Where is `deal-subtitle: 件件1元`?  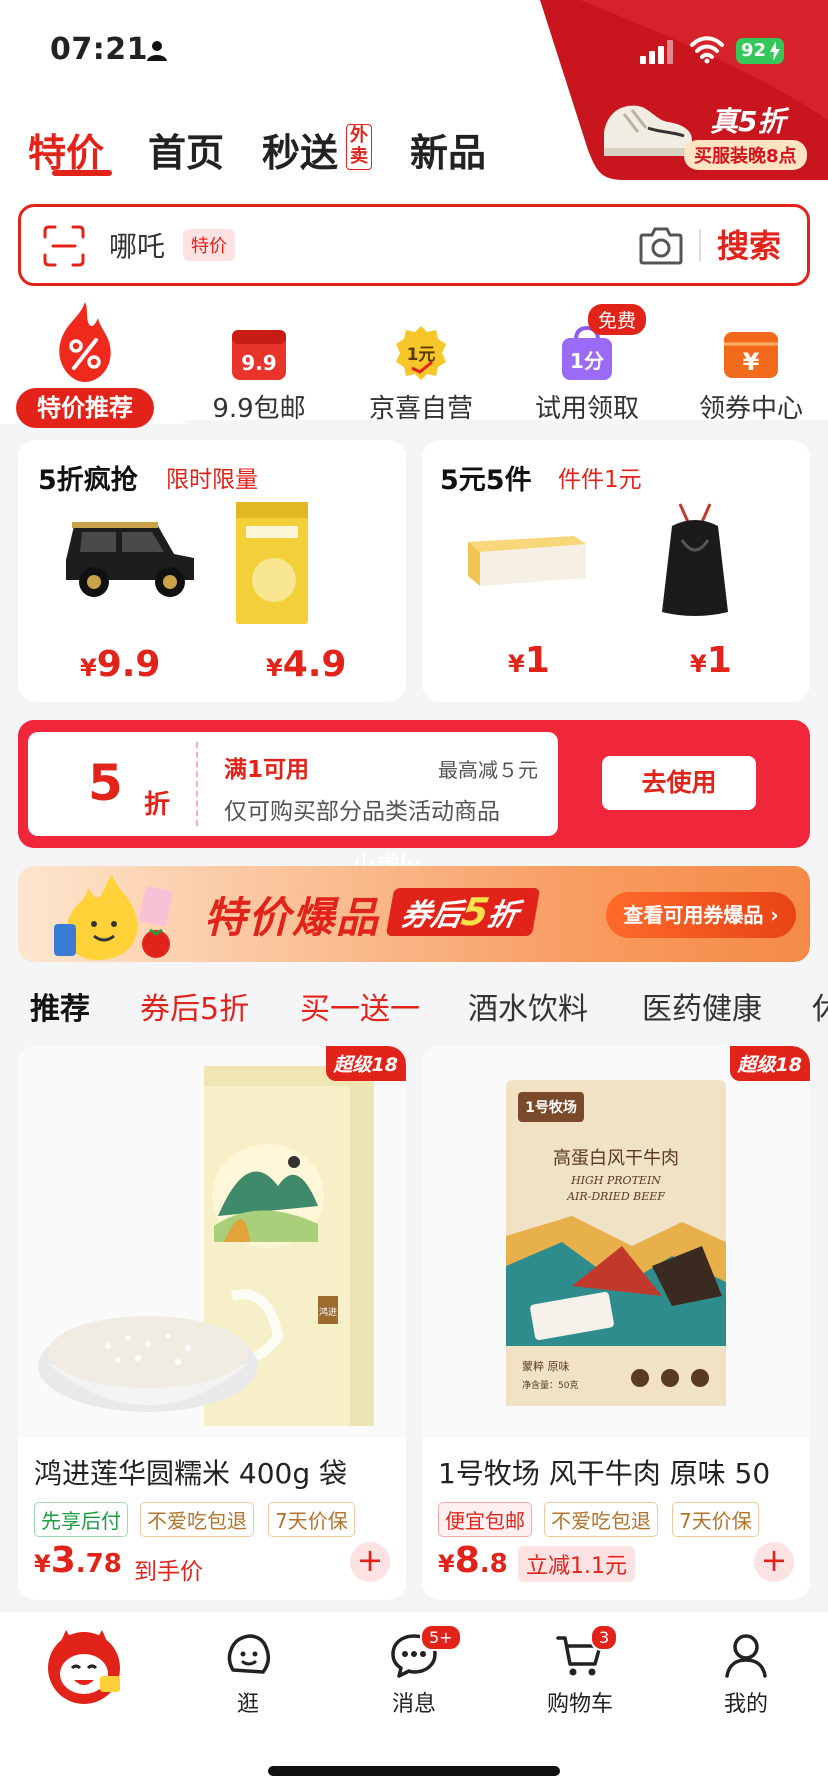
deal-subtitle: 件件1元 is located at coordinates (600, 480).